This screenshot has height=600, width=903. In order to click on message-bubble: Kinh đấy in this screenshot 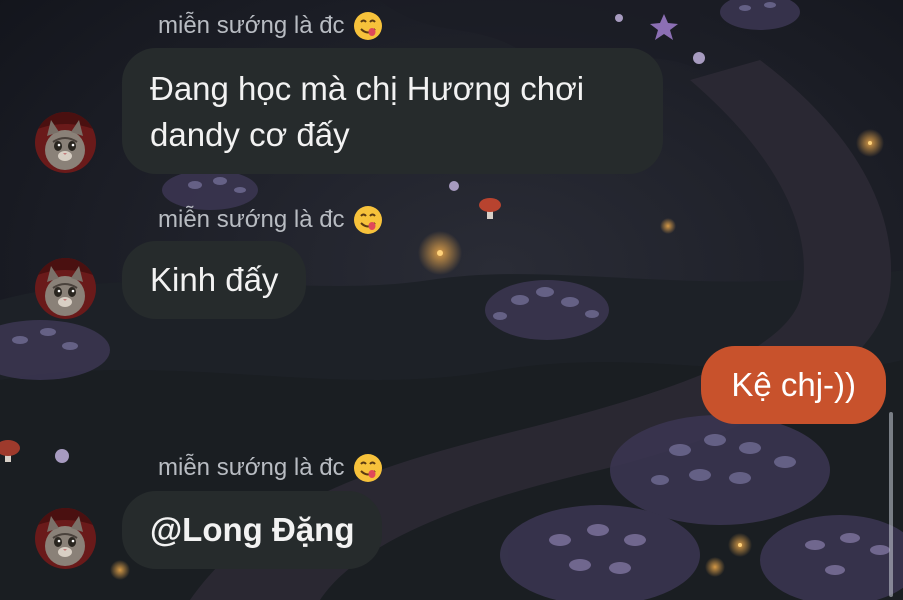, I will do `click(214, 280)`.